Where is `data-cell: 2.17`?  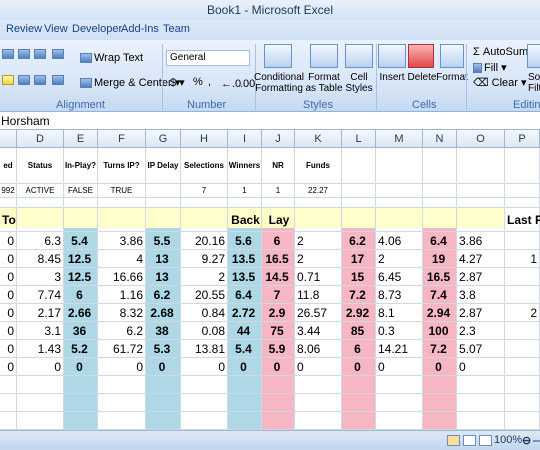 data-cell: 2.17 is located at coordinates (40, 313).